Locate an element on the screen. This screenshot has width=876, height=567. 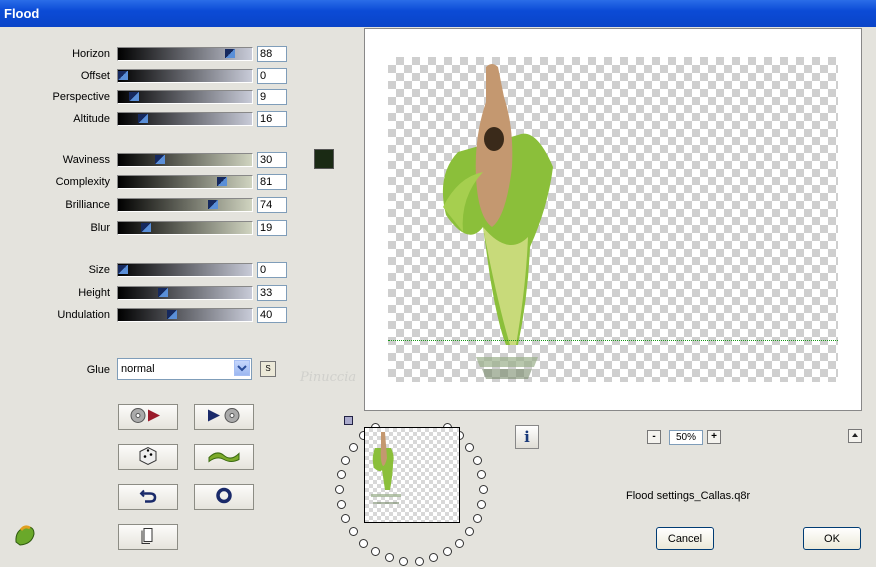
slider-label: Perspective is located at coordinates (81, 97).